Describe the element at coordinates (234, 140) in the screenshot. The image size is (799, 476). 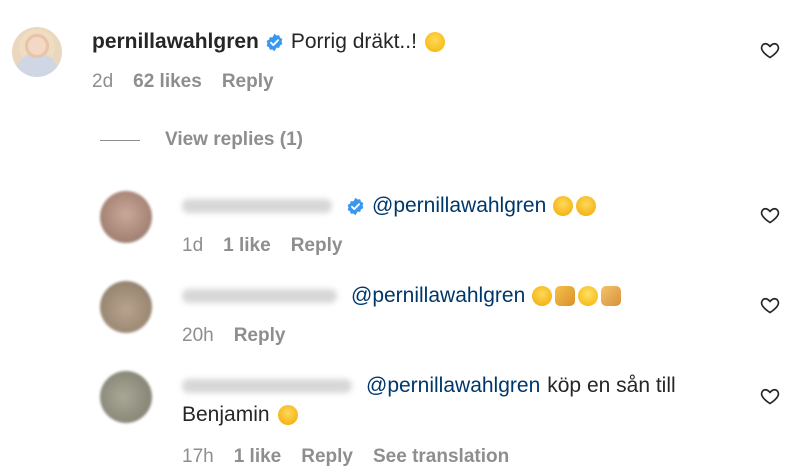
I see `view-replies-label: View replies (1)` at that location.